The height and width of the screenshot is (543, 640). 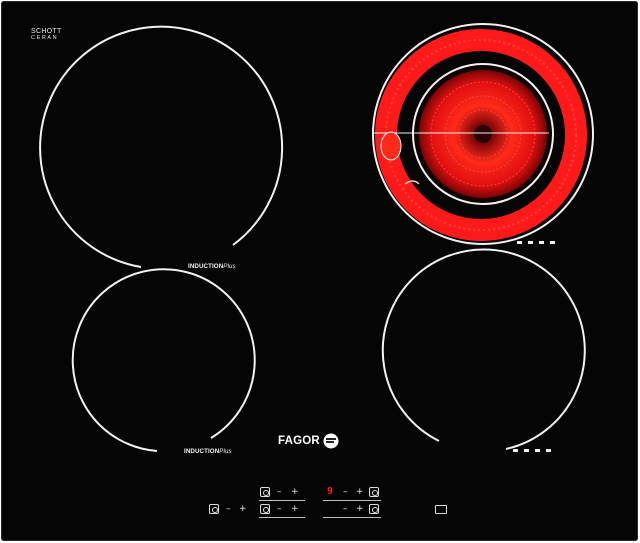 I want to click on zone-select-front-left-key, so click(x=265, y=509).